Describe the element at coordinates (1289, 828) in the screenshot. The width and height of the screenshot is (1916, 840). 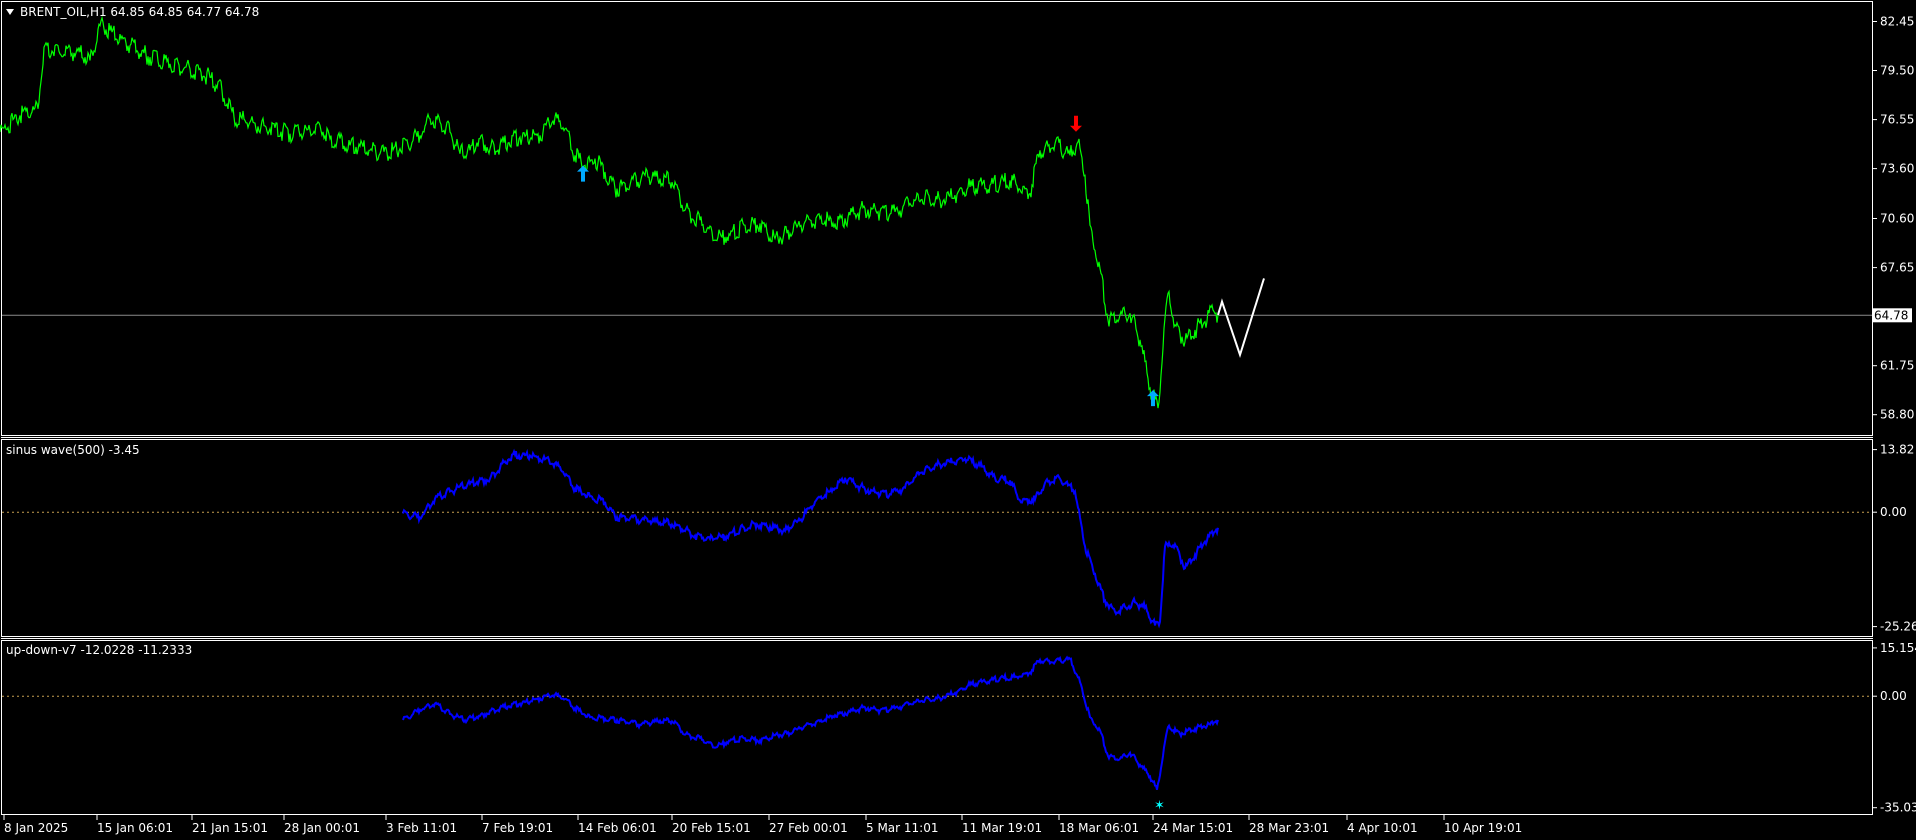
I see `time-label: 28 Mar 23:01` at that location.